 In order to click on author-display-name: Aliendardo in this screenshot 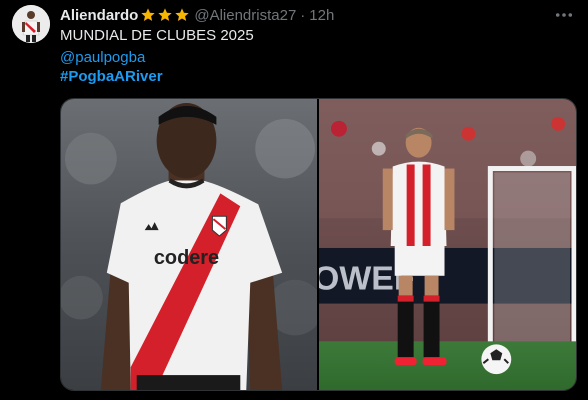, I will do `click(99, 15)`.